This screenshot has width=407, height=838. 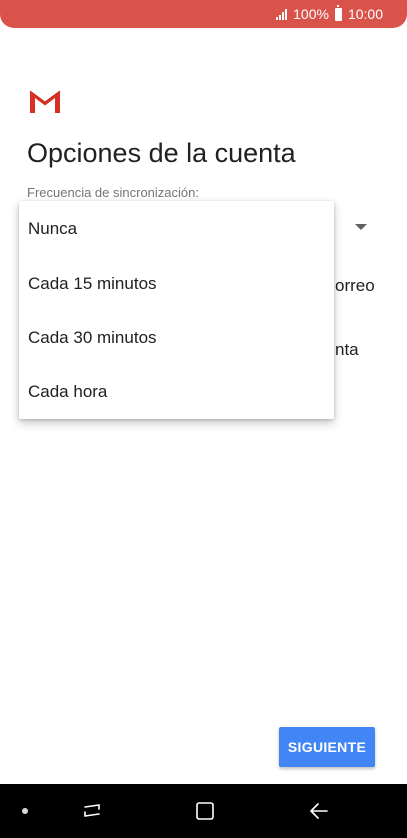 I want to click on home-icon, so click(x=205, y=811).